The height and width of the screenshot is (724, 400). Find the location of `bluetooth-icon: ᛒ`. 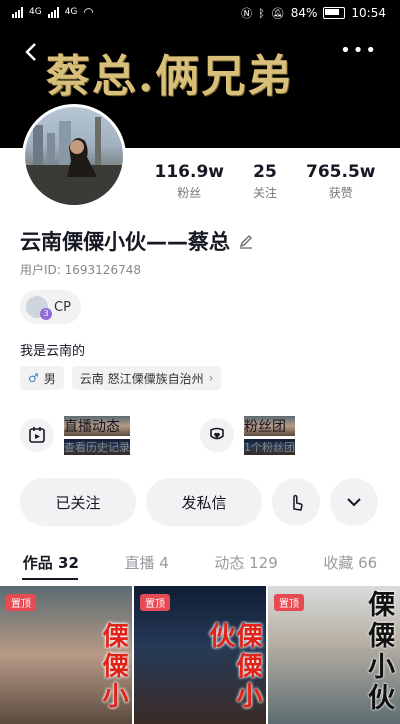

bluetooth-icon: ᛒ is located at coordinates (261, 13).